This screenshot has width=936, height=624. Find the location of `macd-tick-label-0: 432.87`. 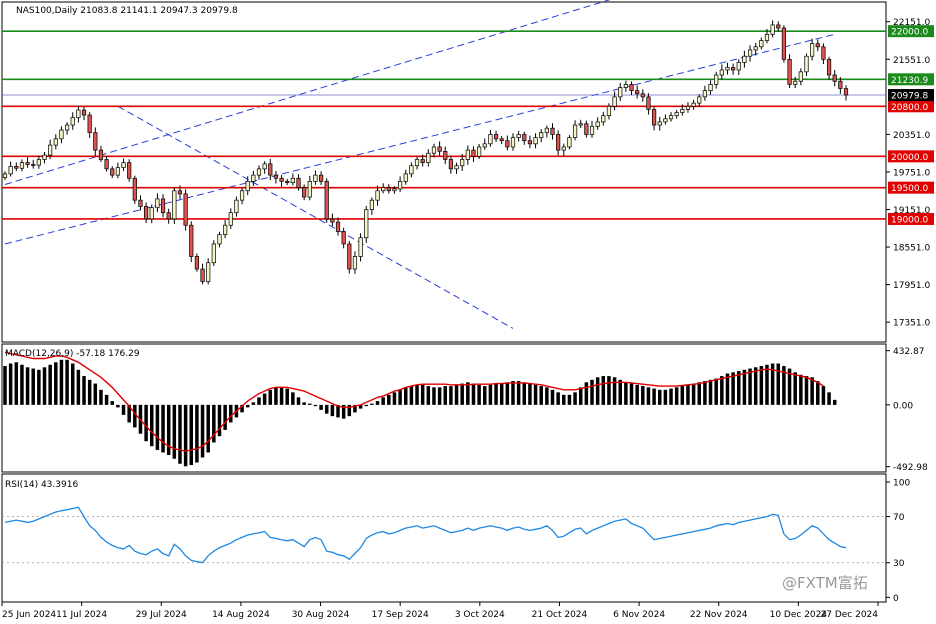

macd-tick-label-0: 432.87 is located at coordinates (909, 352).